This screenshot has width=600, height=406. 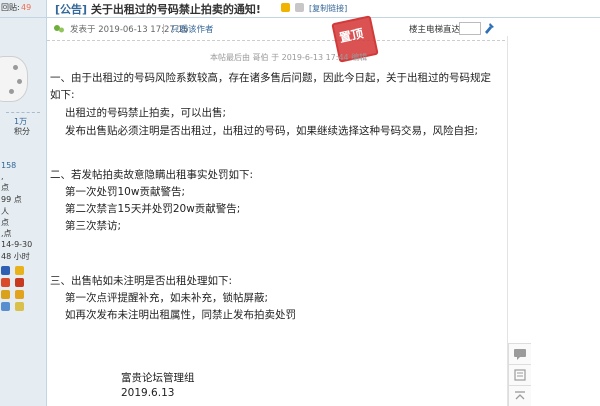 What do you see at coordinates (553, 221) in the screenshot?
I see `right-rail` at bounding box center [553, 221].